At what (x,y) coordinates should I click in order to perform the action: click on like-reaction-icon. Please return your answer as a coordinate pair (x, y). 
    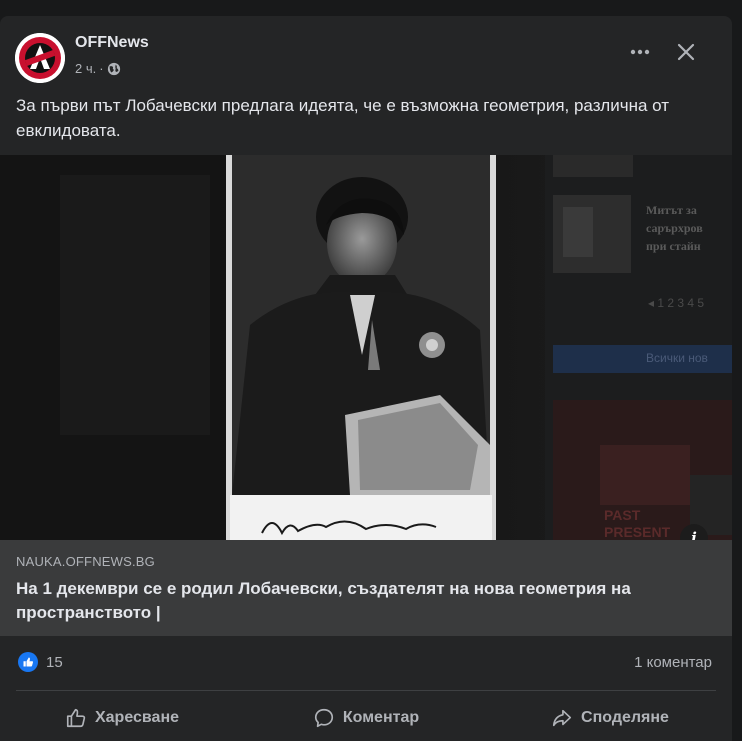
    Looking at the image, I should click on (28, 662).